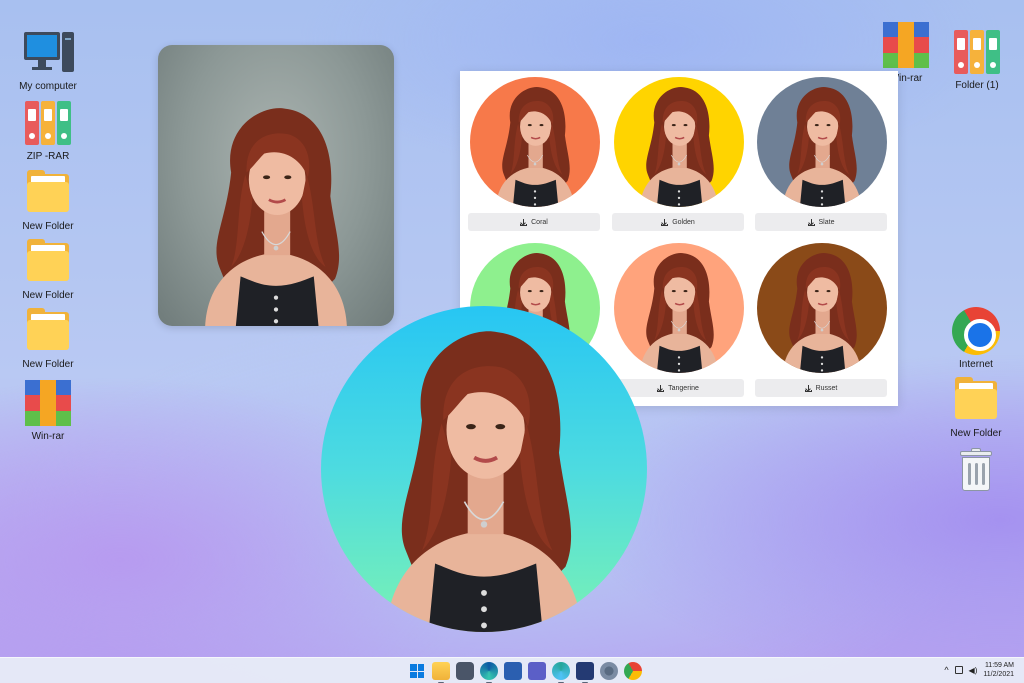 This screenshot has width=1024, height=683. I want to click on app-icon, so click(585, 672).